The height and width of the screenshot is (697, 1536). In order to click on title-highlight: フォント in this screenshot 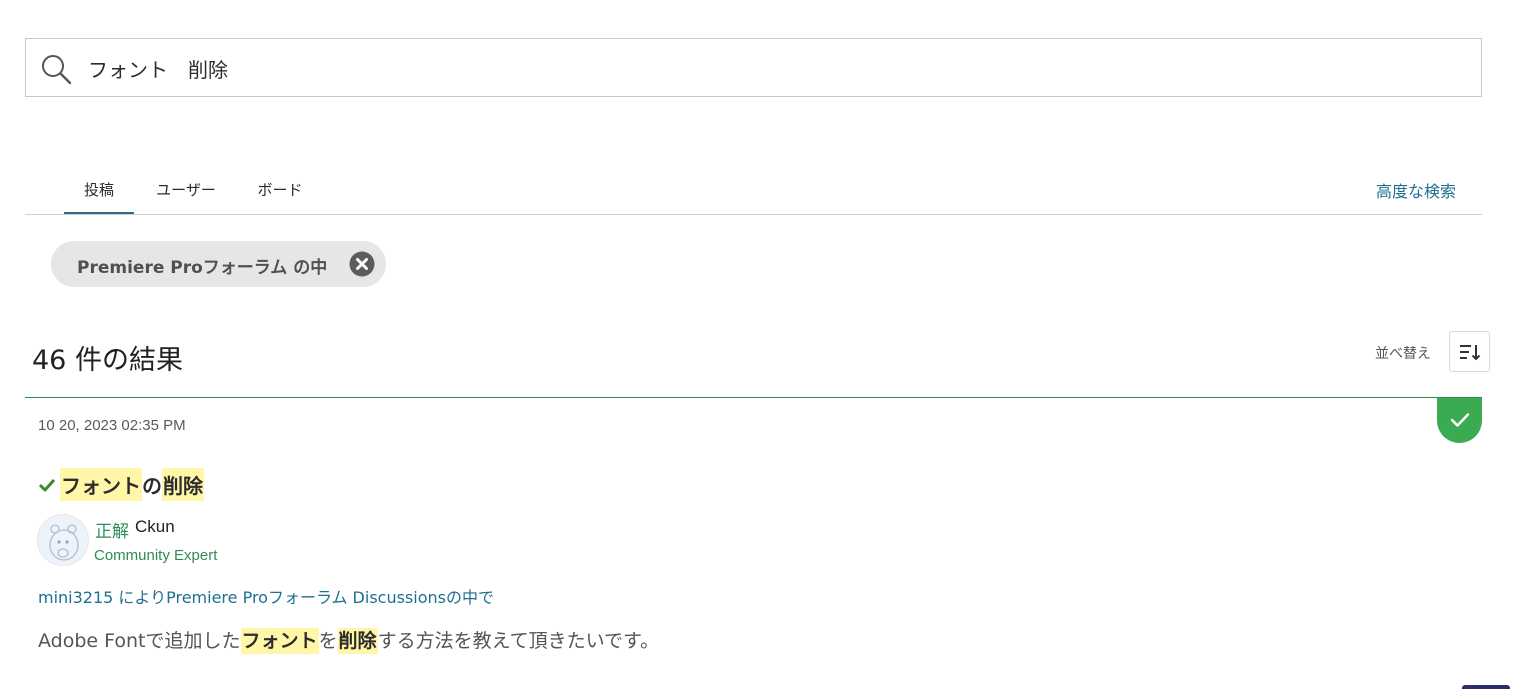, I will do `click(101, 484)`.